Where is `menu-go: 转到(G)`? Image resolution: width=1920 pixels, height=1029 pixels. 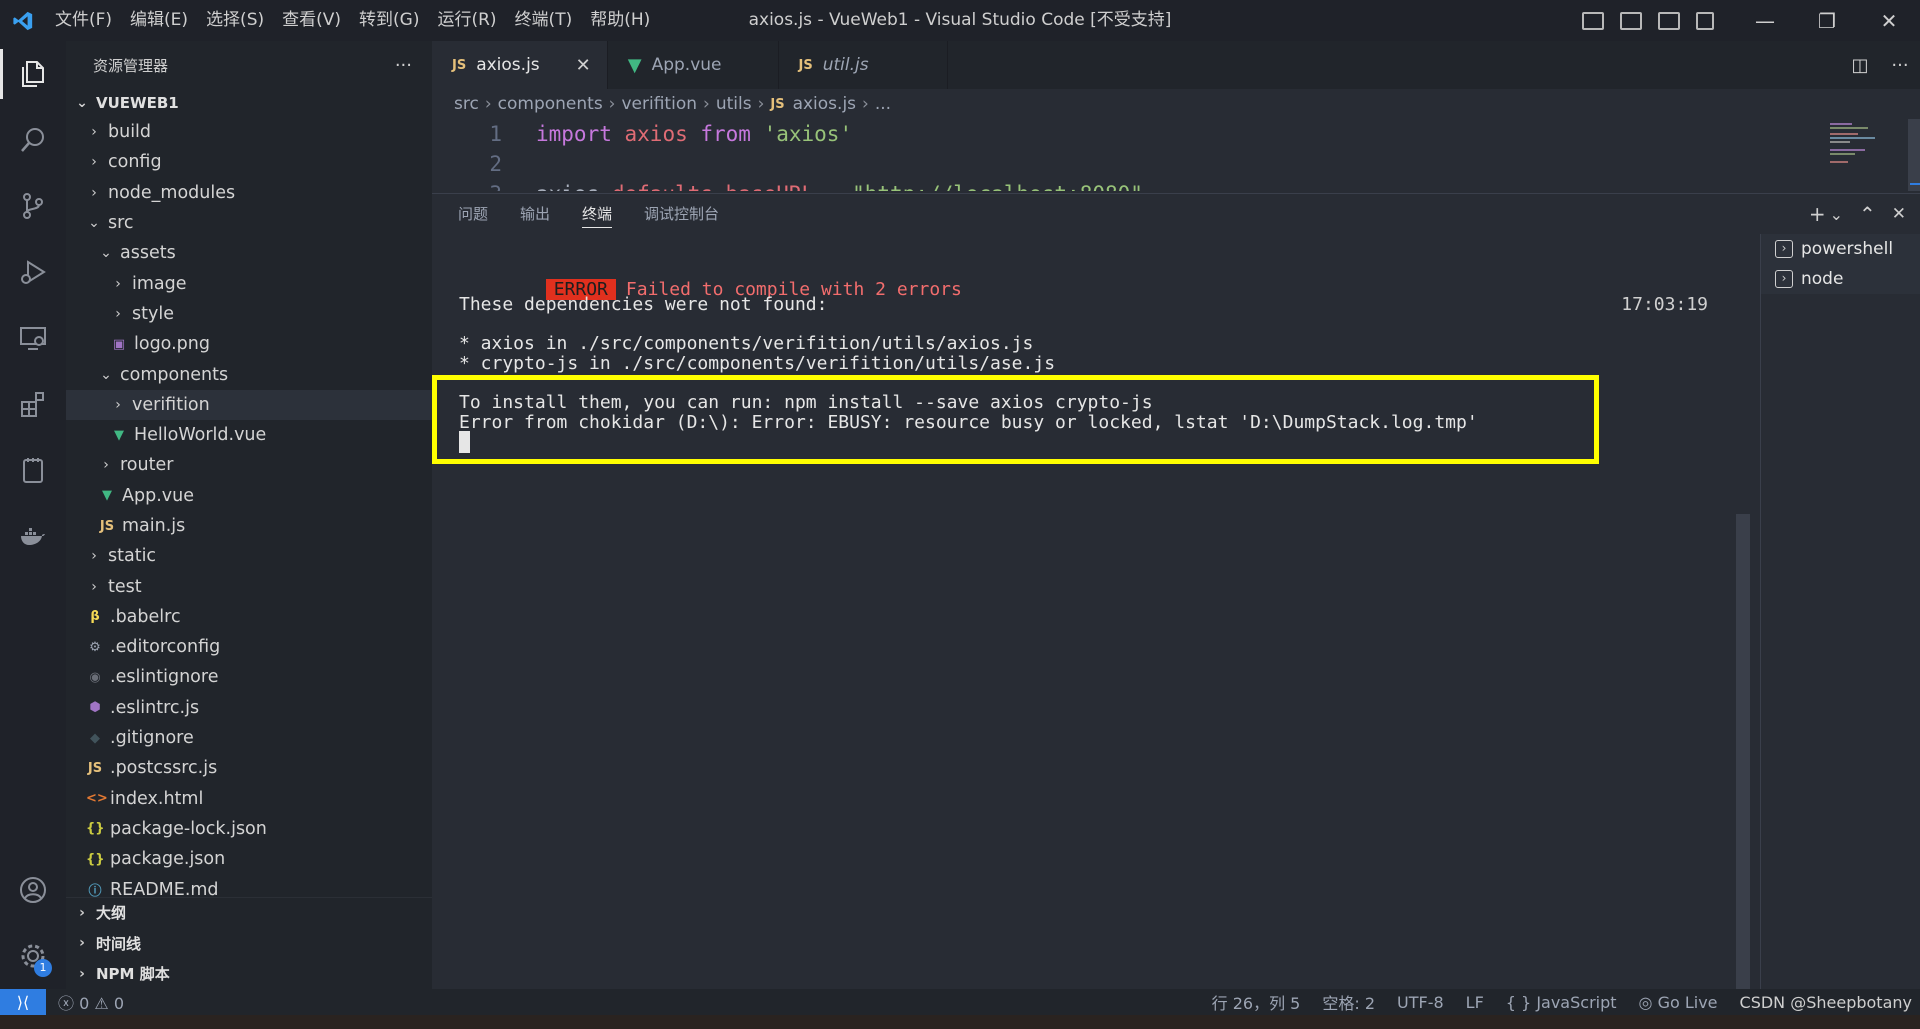 menu-go: 转到(G) is located at coordinates (389, 20).